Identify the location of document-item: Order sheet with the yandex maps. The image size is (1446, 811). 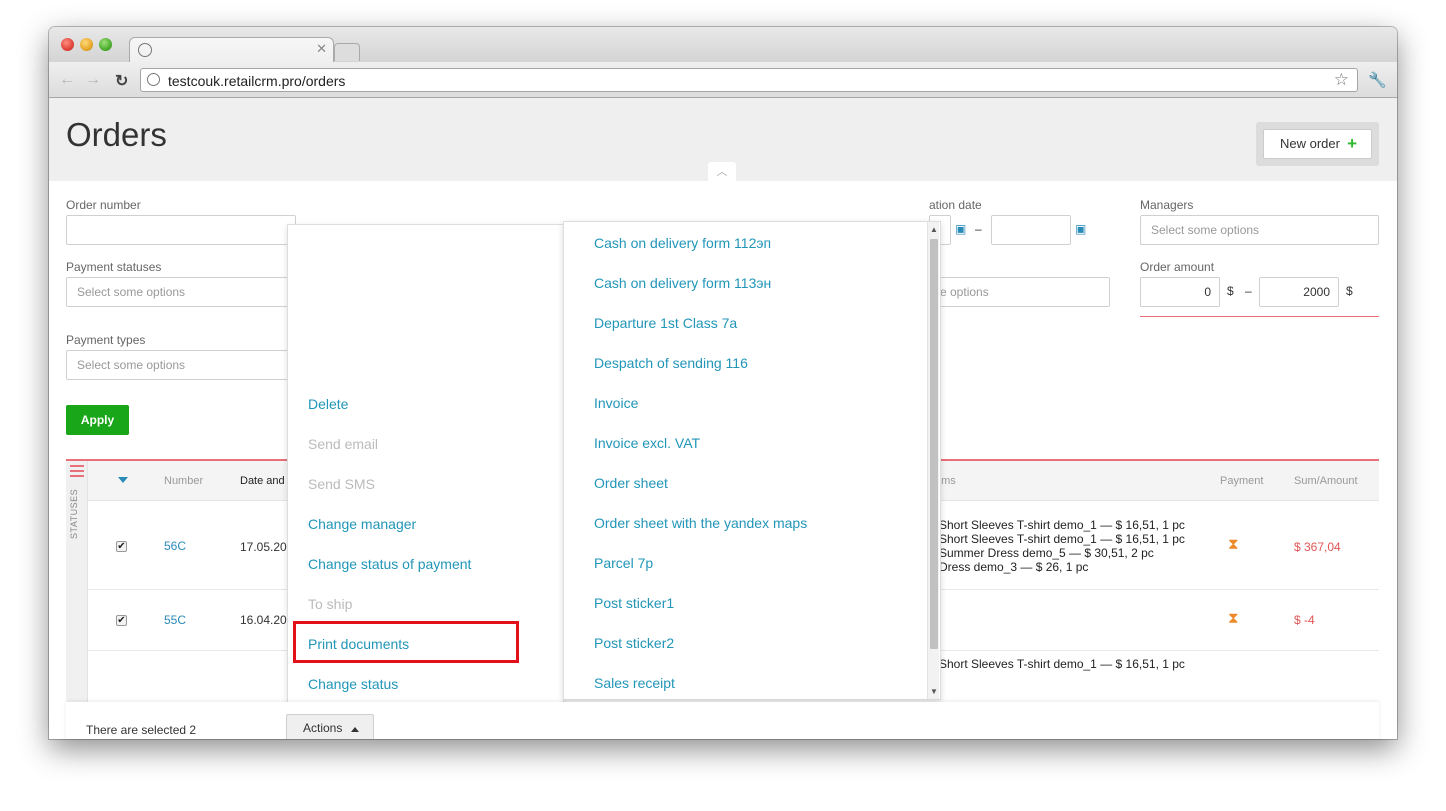
(700, 523).